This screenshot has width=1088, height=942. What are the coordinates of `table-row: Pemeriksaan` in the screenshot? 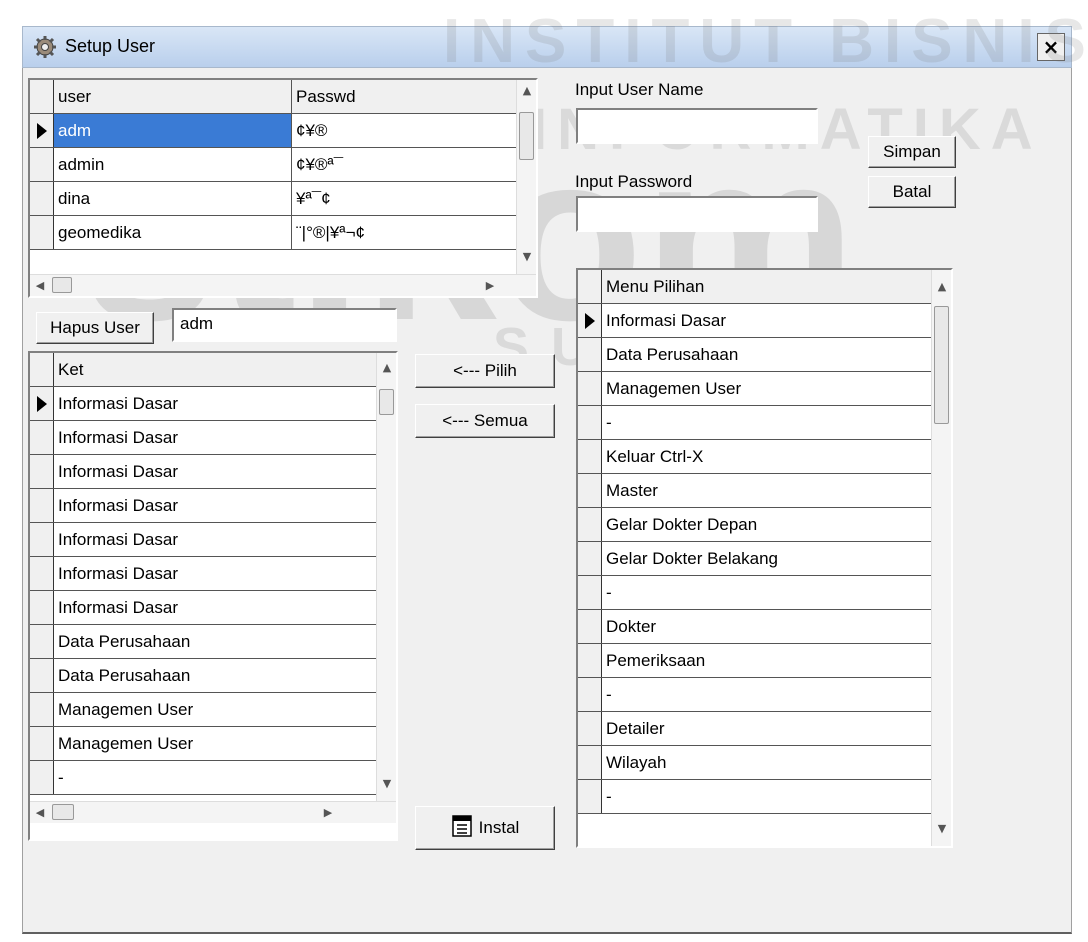 It's located at (754, 661).